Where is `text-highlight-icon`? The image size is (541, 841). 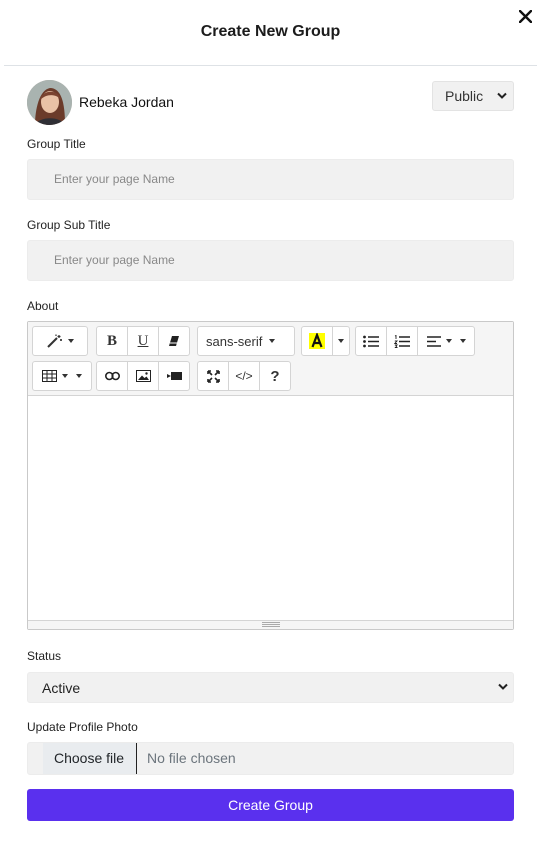 text-highlight-icon is located at coordinates (317, 341).